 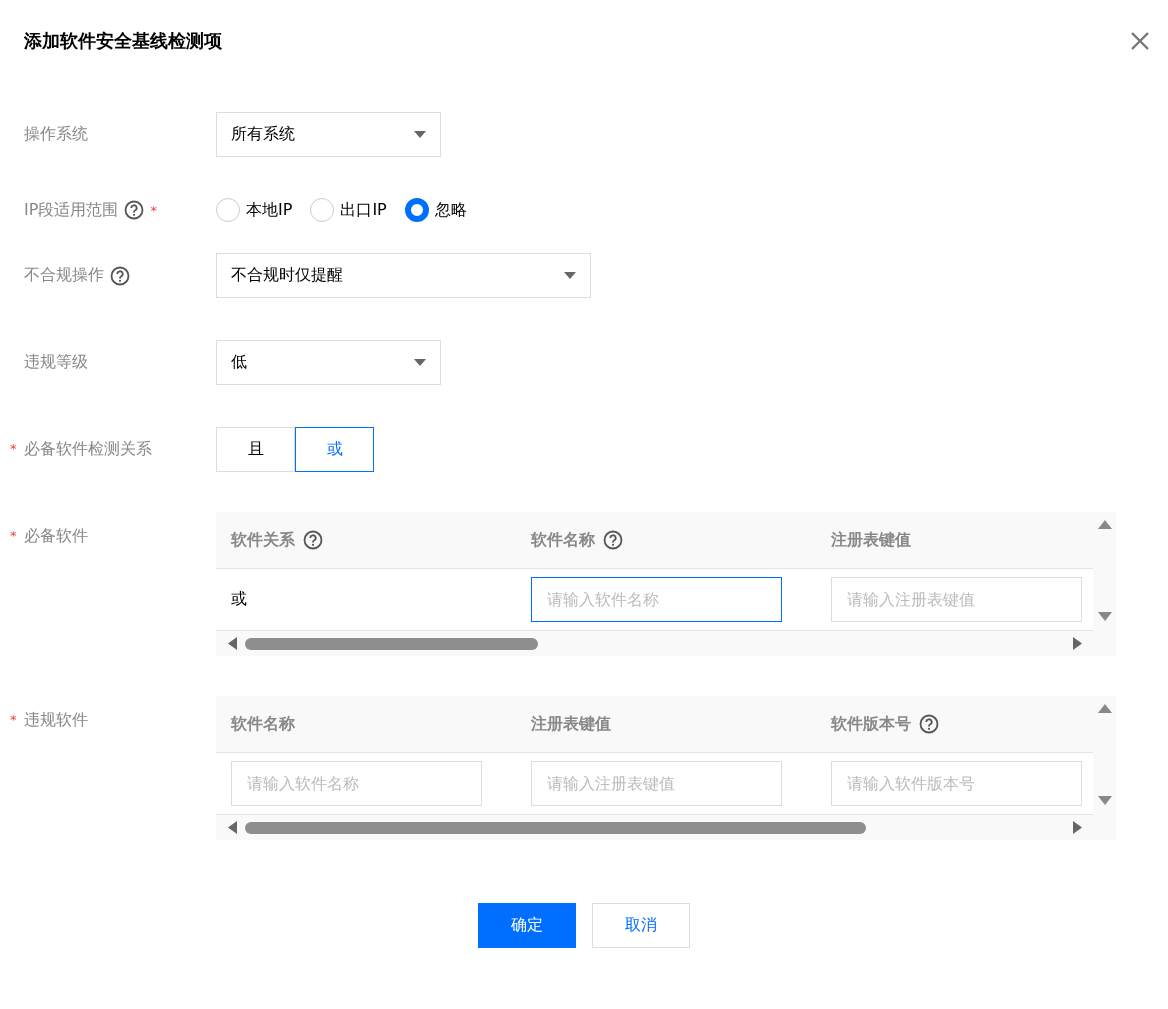 I want to click on segment-button: 或, so click(x=334, y=449).